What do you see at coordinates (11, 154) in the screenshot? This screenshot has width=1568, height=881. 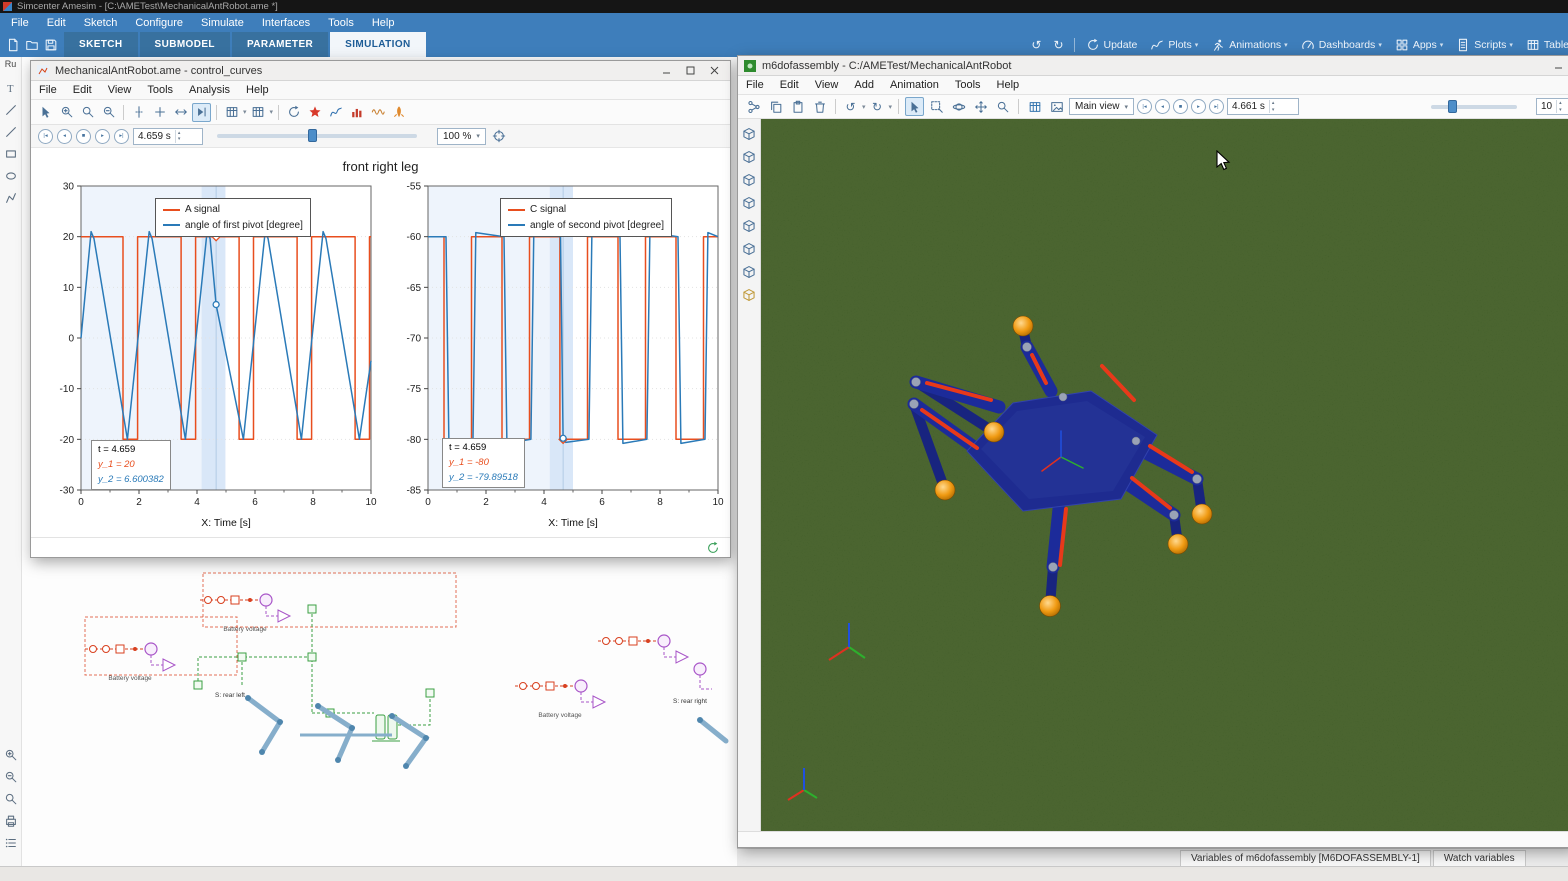 I see `rect-tool-icon` at bounding box center [11, 154].